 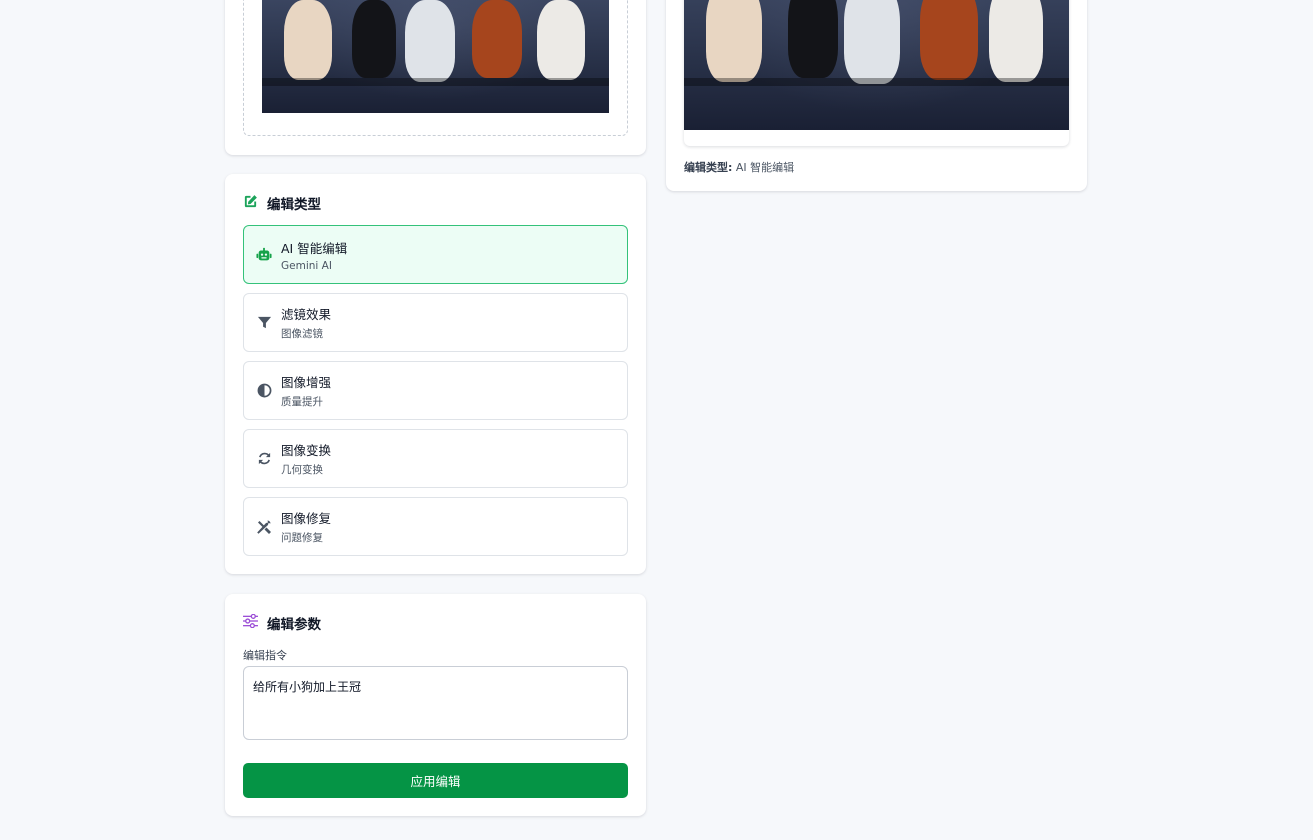 I want to click on tools-icon, so click(x=264, y=527).